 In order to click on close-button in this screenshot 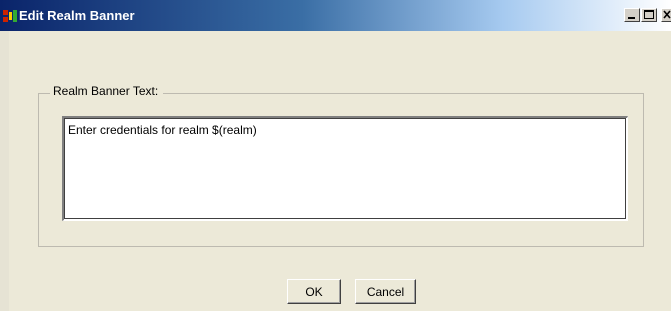, I will do `click(666, 15)`.